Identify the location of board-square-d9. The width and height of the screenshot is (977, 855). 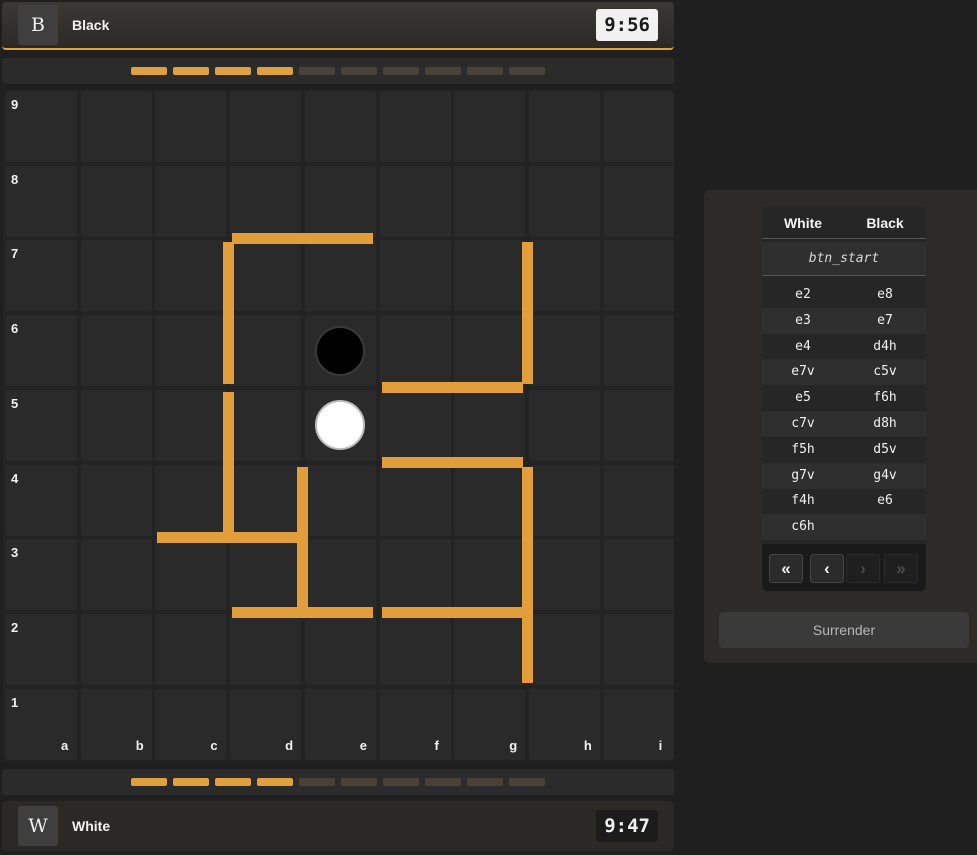
(266, 126).